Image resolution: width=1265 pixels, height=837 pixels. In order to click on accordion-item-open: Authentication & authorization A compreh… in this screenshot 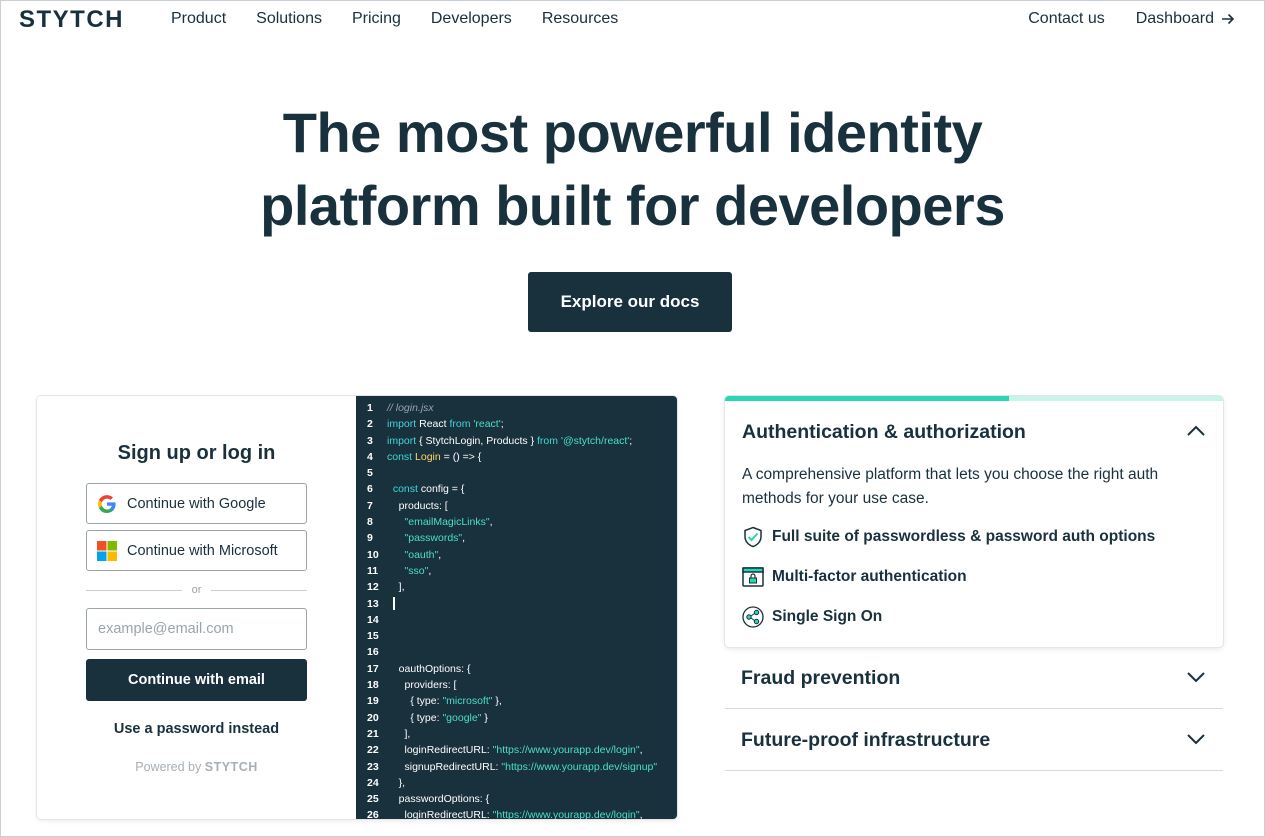, I will do `click(974, 521)`.